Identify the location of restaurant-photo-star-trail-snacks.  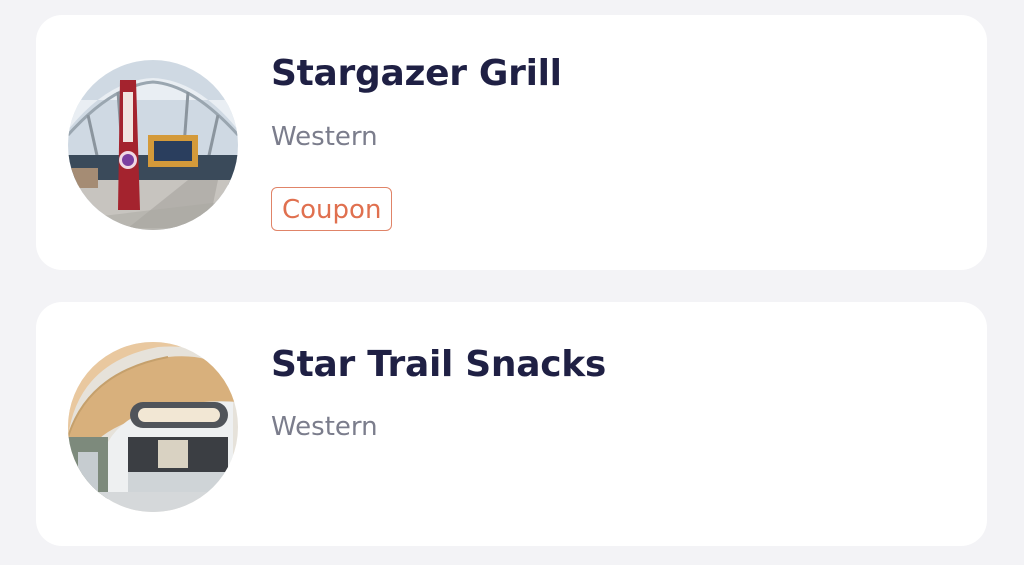
(153, 427).